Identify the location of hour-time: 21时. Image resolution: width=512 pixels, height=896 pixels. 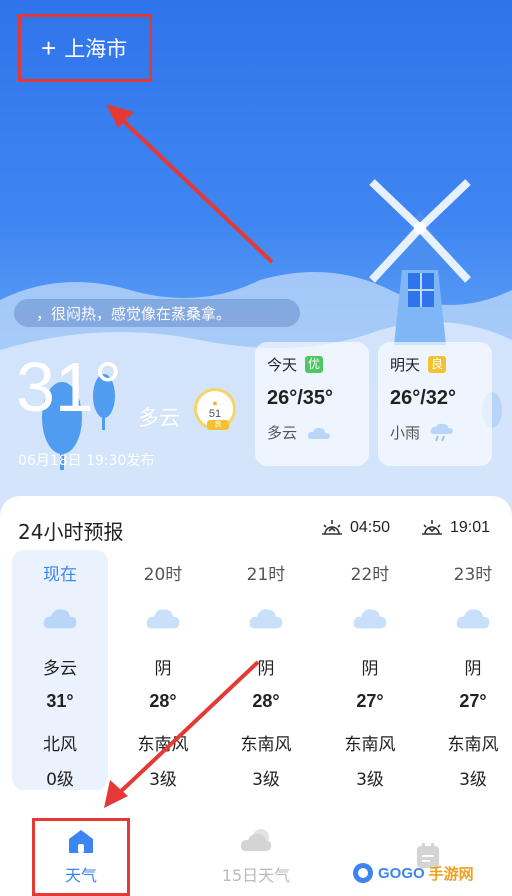
(266, 575).